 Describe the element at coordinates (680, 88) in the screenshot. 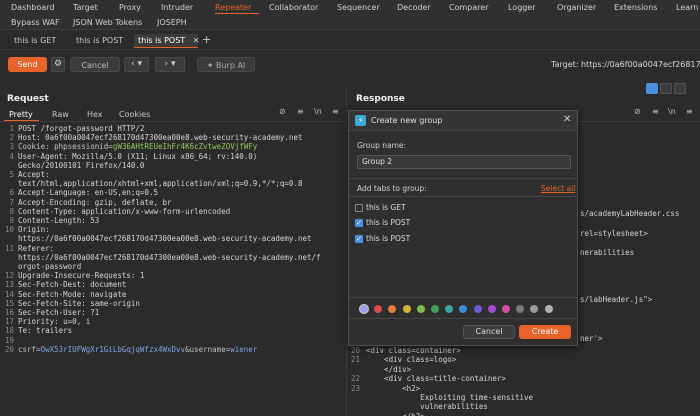

I see `single-view-icon` at that location.